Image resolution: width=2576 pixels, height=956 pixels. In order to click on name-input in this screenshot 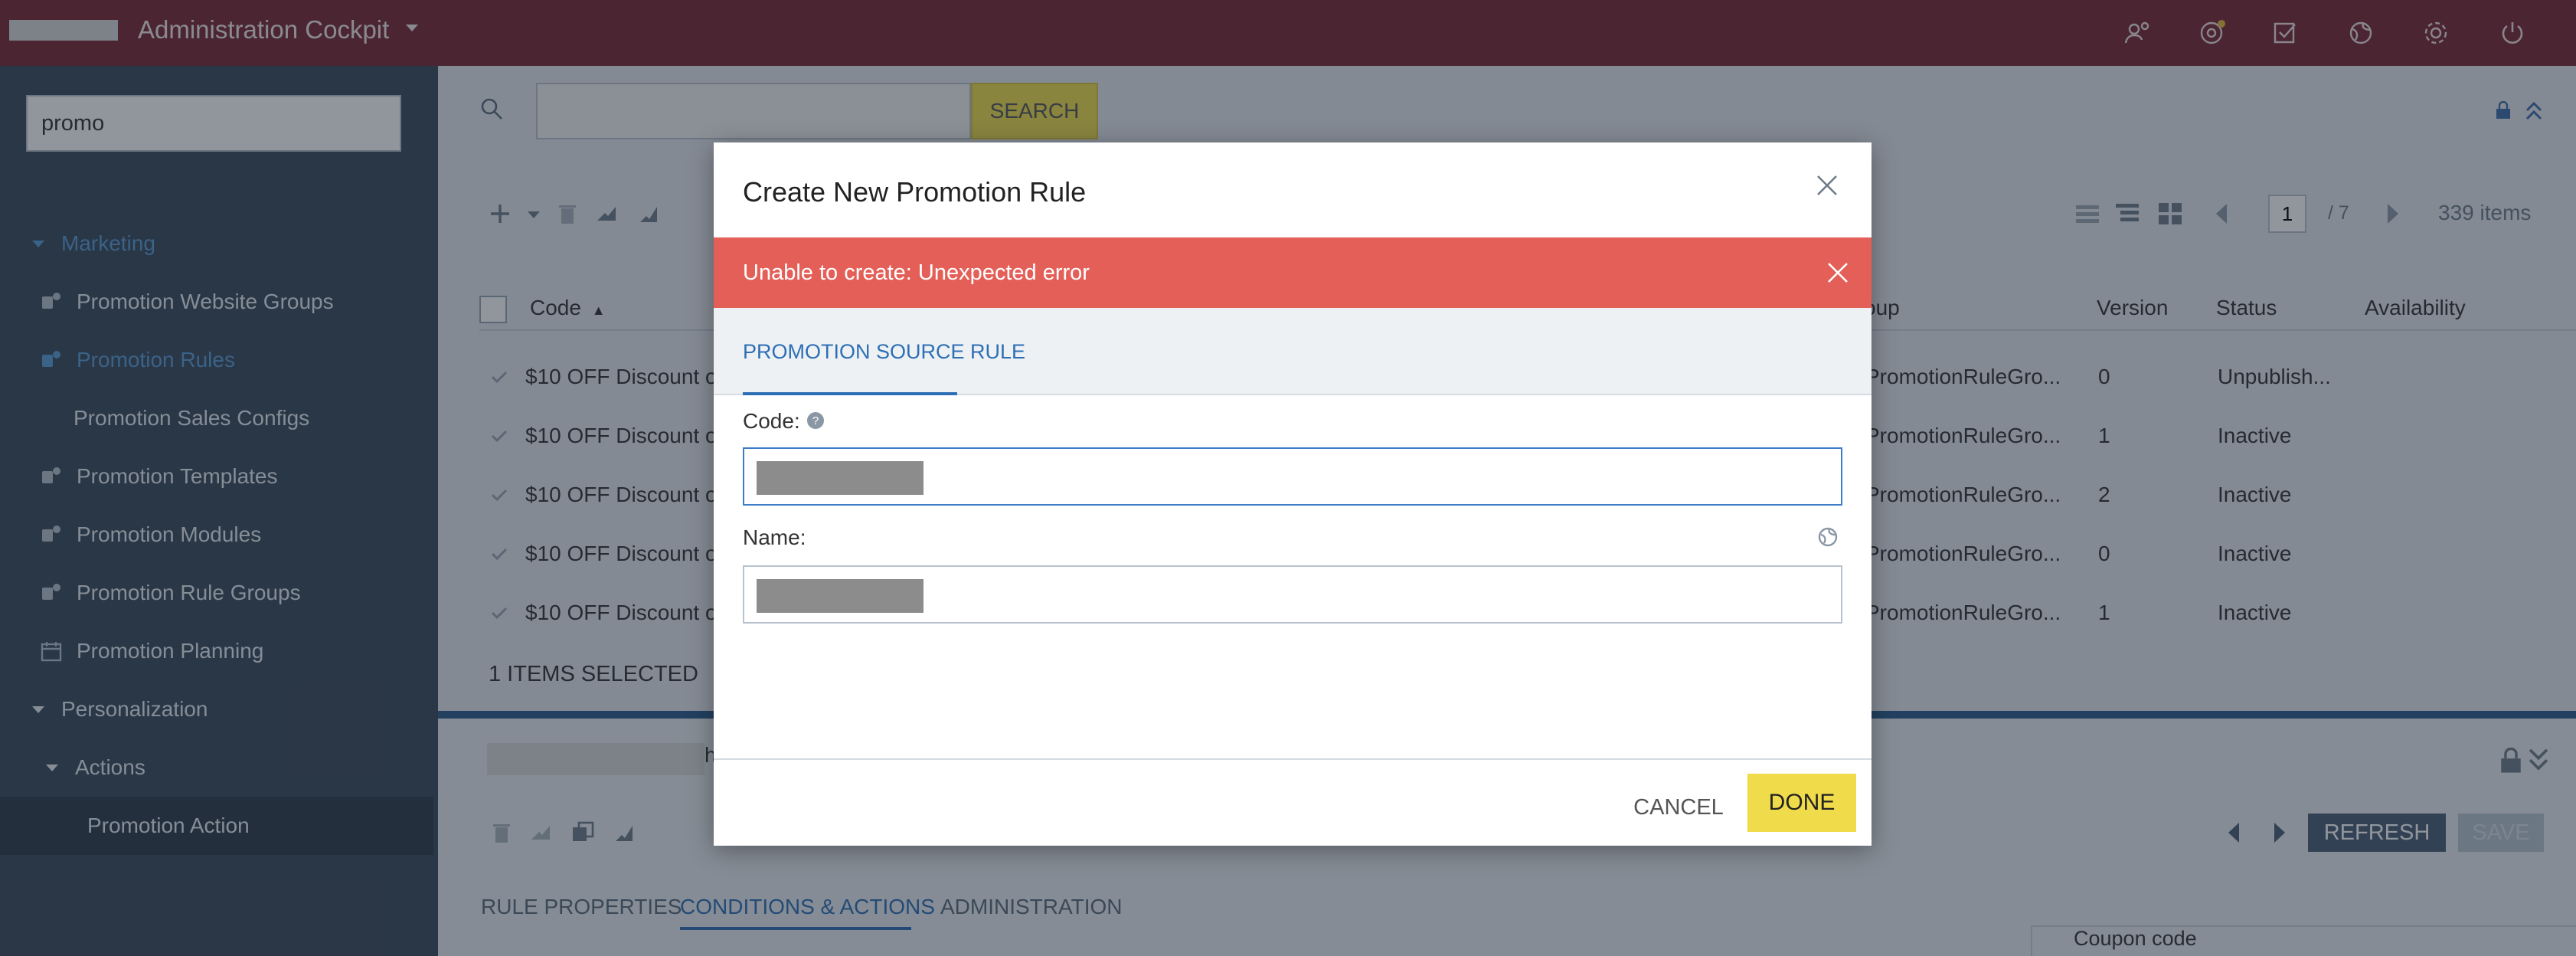, I will do `click(1292, 594)`.